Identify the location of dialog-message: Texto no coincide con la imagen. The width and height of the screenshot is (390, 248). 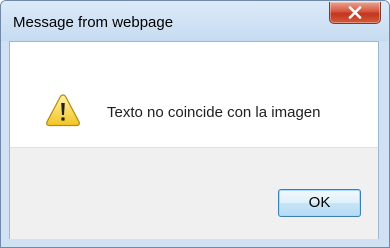
(214, 112).